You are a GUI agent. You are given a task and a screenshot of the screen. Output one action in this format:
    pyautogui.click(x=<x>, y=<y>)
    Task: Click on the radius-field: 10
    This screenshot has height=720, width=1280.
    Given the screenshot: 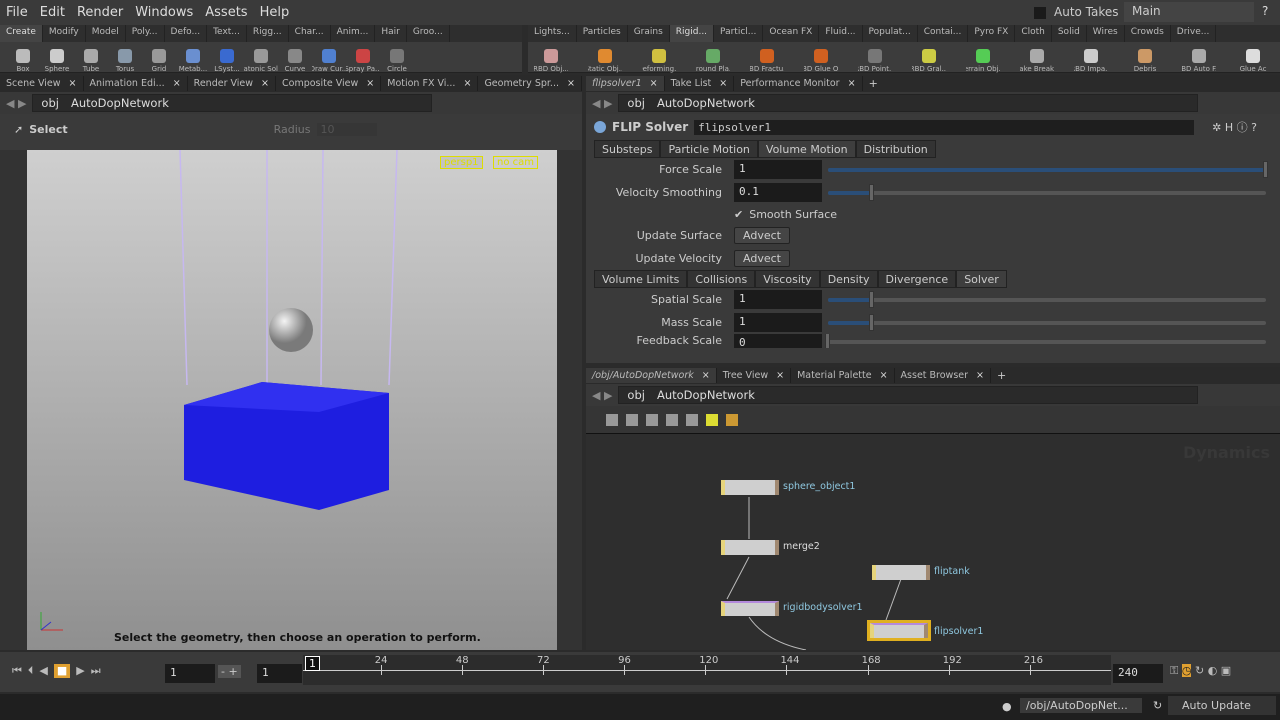 What is the action you would take?
    pyautogui.click(x=346, y=129)
    